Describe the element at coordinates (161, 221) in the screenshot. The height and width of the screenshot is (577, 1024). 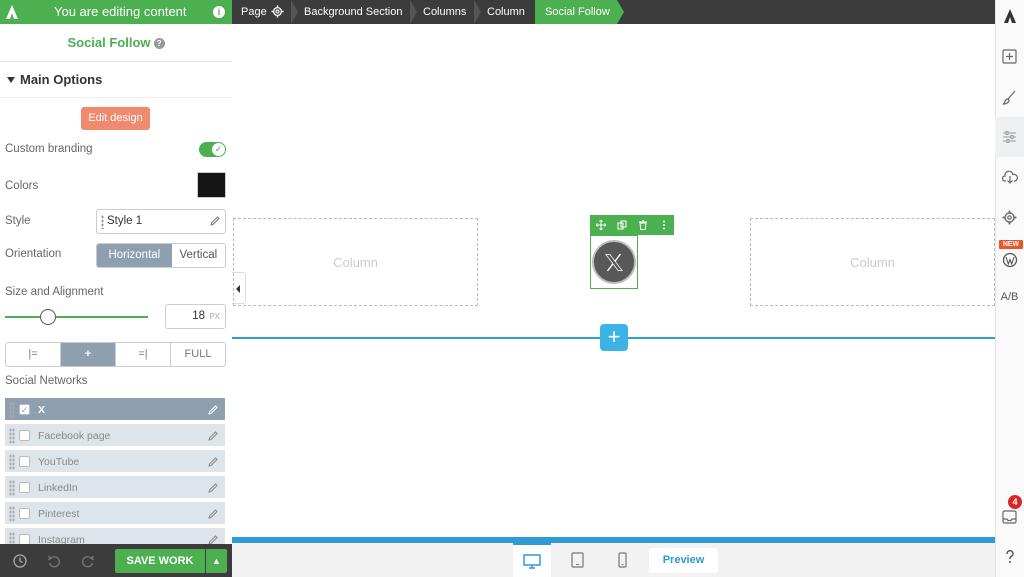
I see `style-select: Style 1` at that location.